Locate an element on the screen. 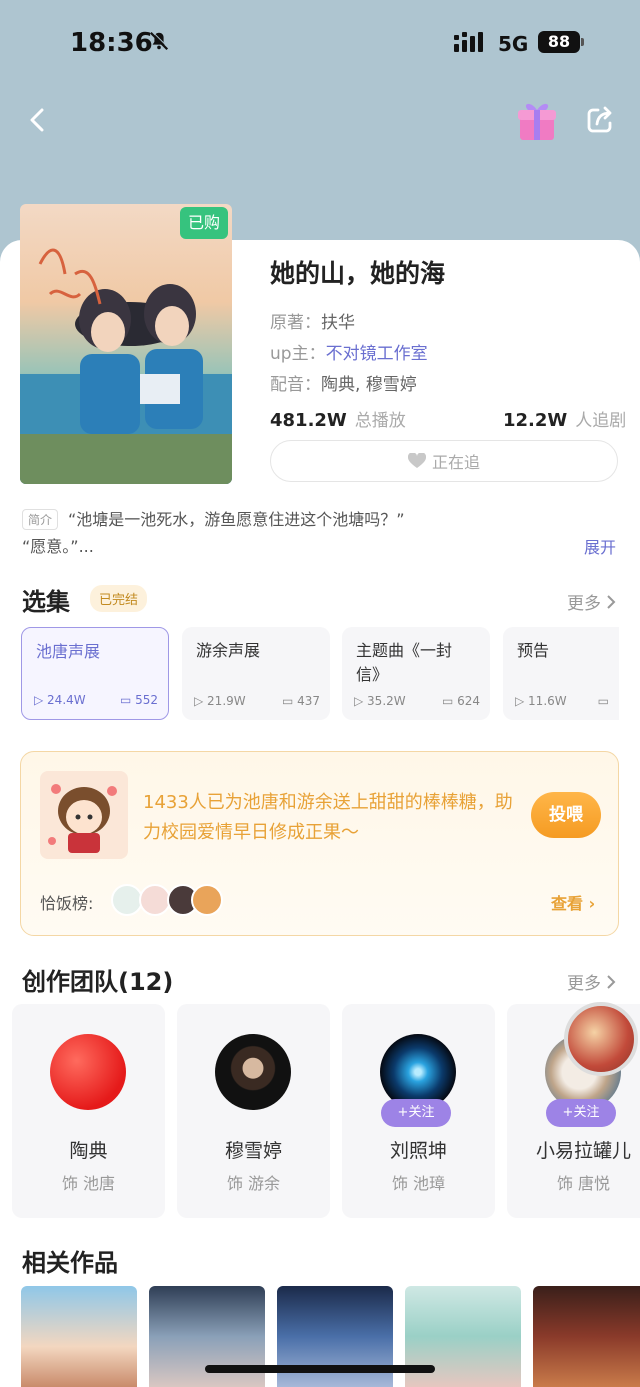 The height and width of the screenshot is (1387, 640). battery-icon is located at coordinates (582, 42).